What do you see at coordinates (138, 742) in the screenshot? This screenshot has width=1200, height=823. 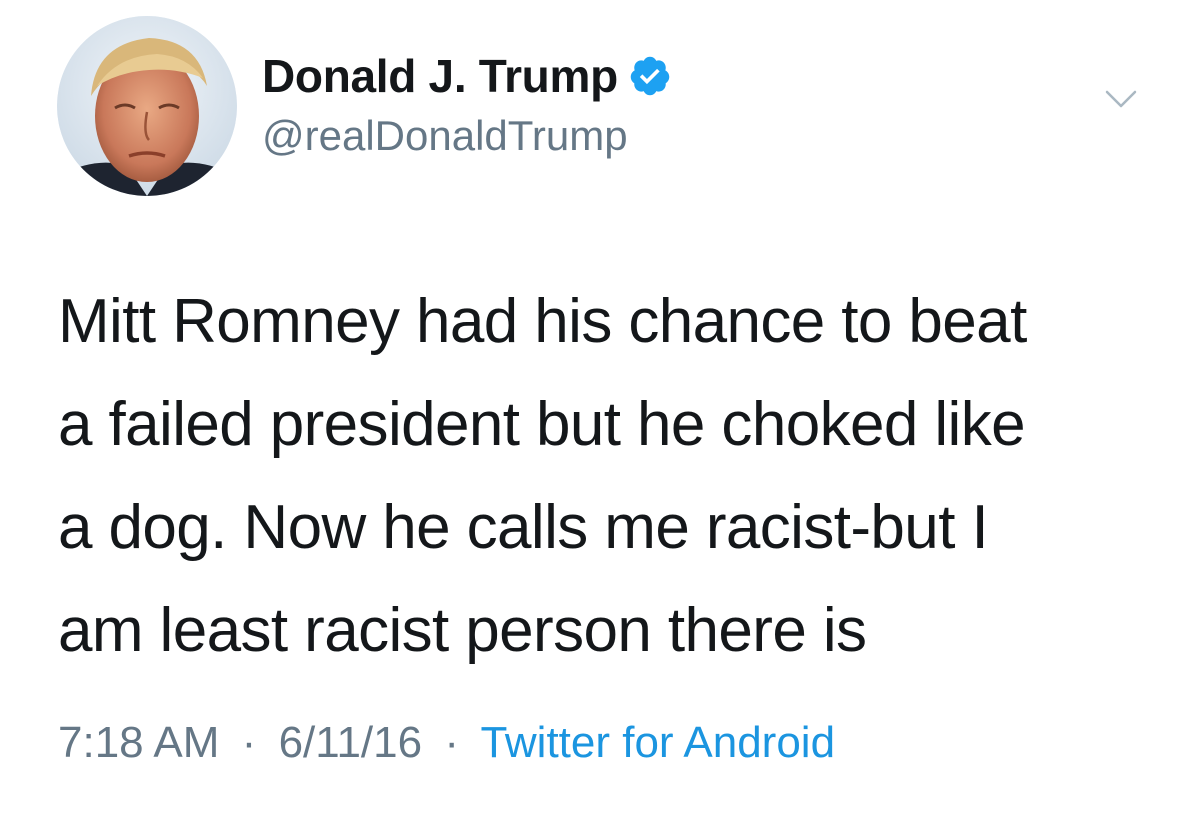 I see `tweet-time: 7:18 AM` at bounding box center [138, 742].